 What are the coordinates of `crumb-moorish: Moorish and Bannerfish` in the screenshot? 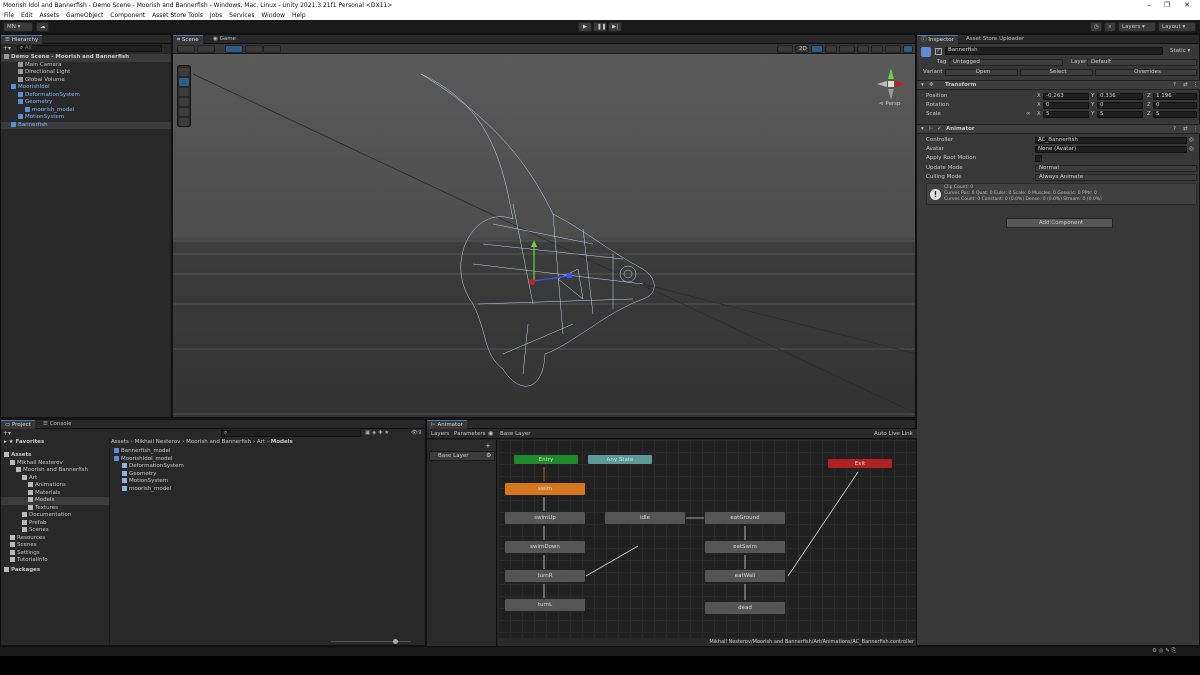 It's located at (218, 442).